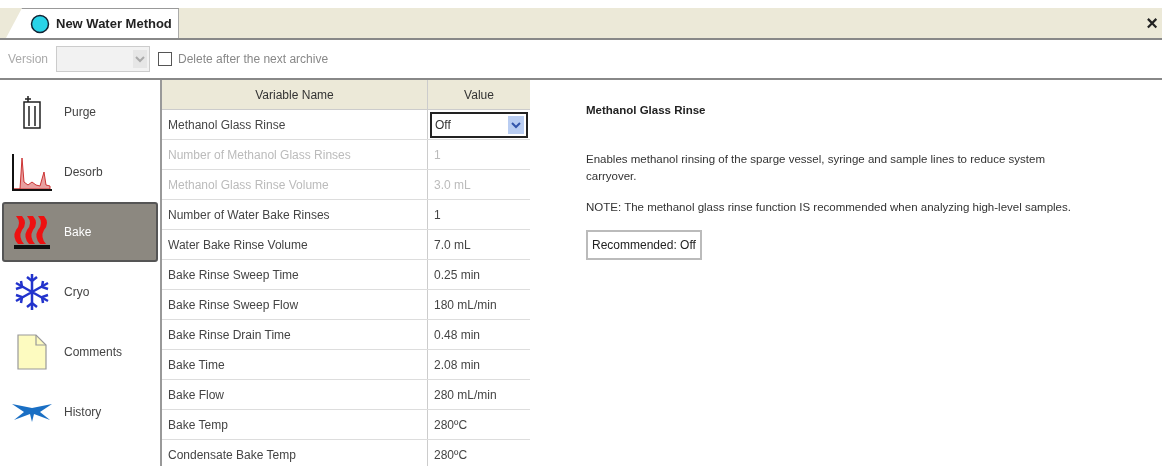  I want to click on table-cell-text: 180 mL/min, so click(465, 305).